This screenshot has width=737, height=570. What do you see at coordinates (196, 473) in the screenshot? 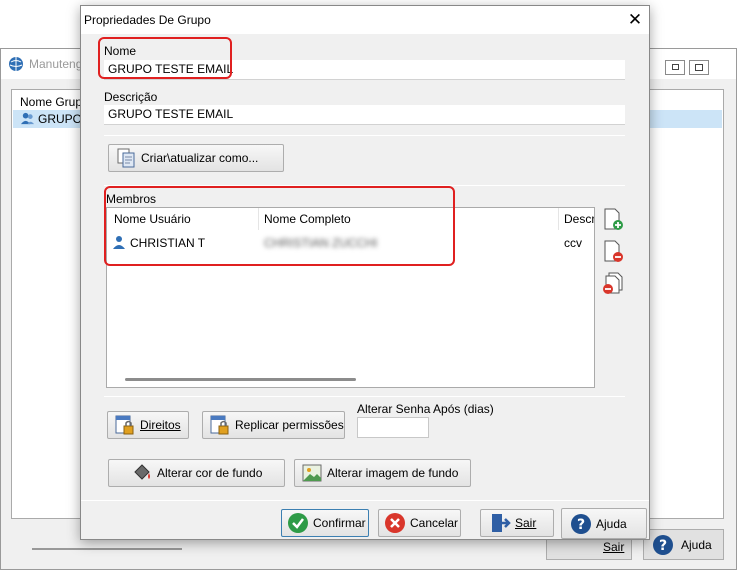
I see `change-background-color-button: Alterar cor de fundo` at bounding box center [196, 473].